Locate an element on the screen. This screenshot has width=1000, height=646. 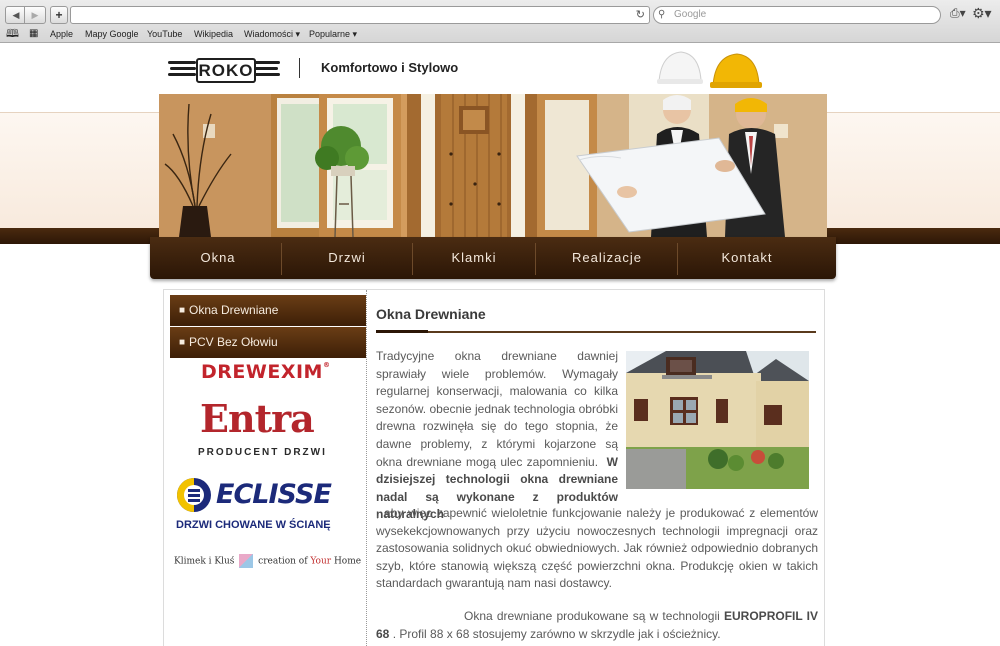
address-bar: ↻ is located at coordinates (360, 15).